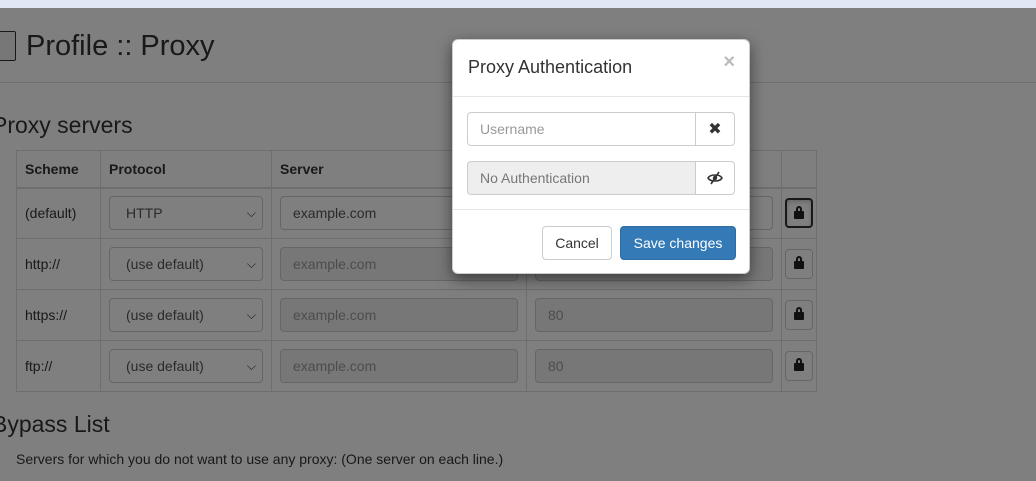 The width and height of the screenshot is (1036, 481). What do you see at coordinates (581, 129) in the screenshot?
I see `username-input` at bounding box center [581, 129].